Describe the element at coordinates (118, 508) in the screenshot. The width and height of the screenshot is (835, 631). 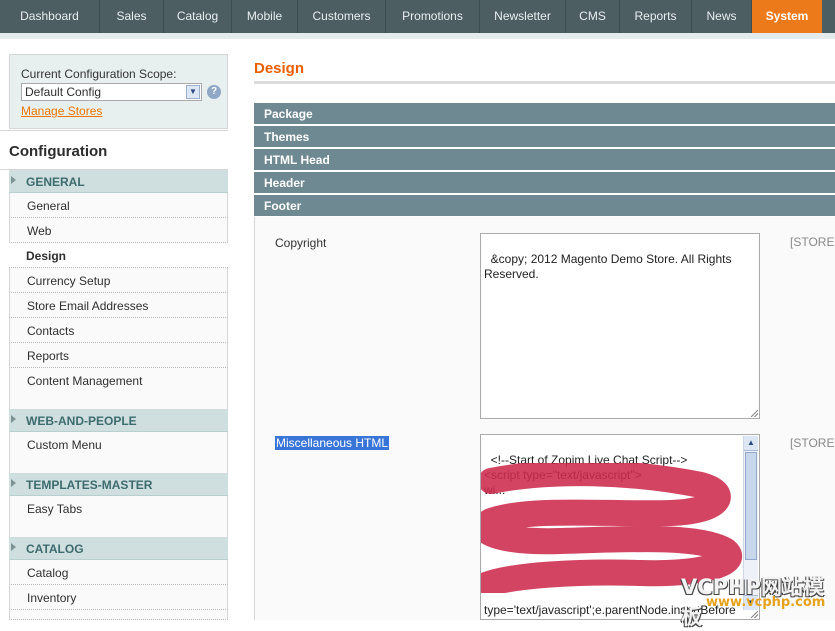
I see `sidebar-item-easy-tabs: Easy Tabs` at that location.